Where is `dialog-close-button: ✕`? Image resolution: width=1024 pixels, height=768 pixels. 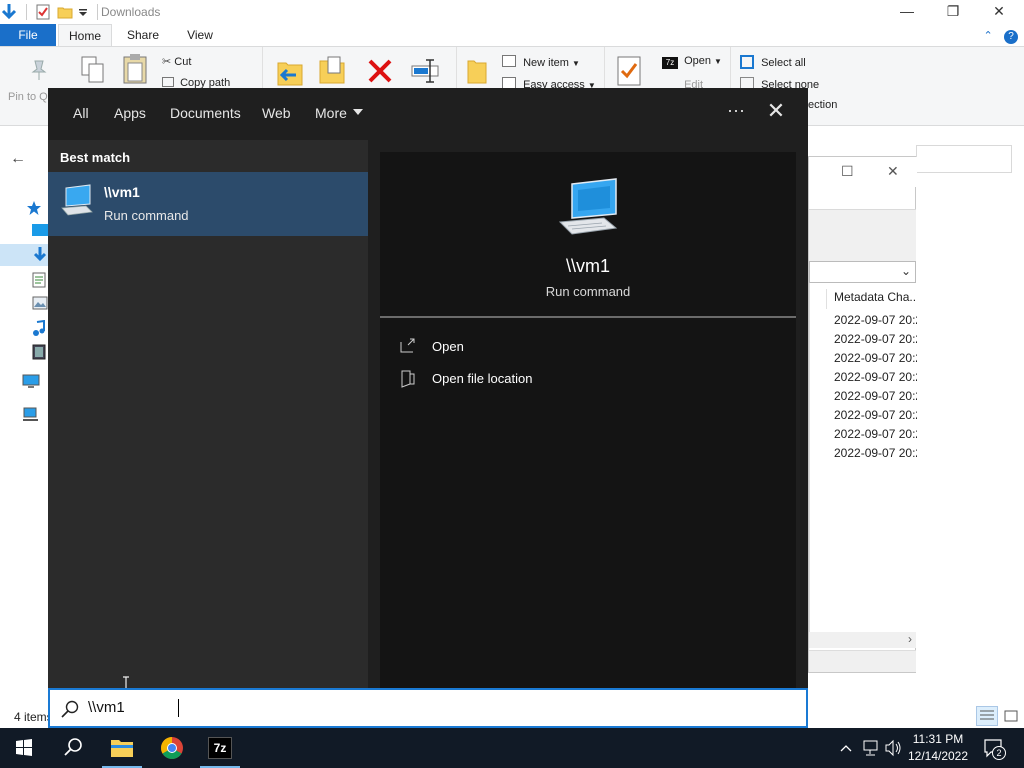
dialog-close-button: ✕ is located at coordinates (893, 171).